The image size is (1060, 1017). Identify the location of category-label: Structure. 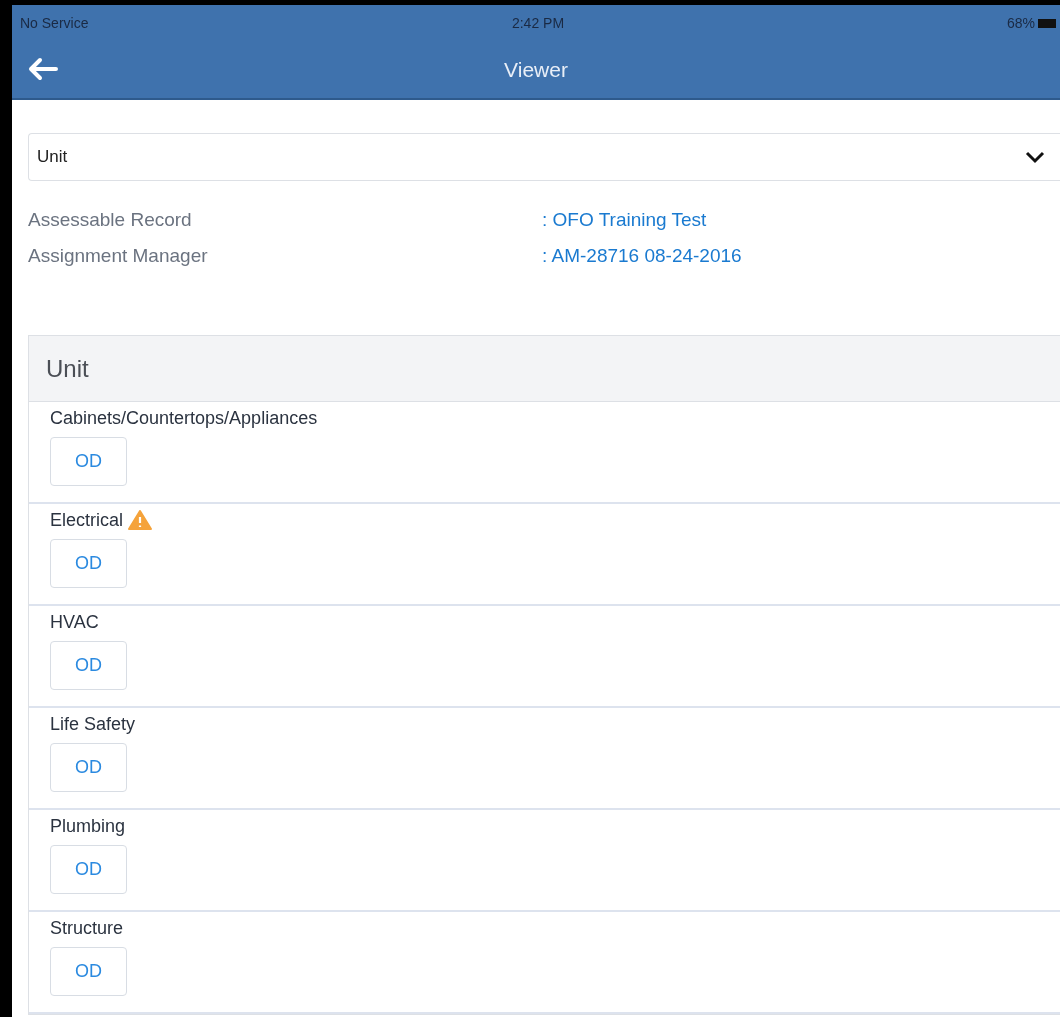
(87, 928).